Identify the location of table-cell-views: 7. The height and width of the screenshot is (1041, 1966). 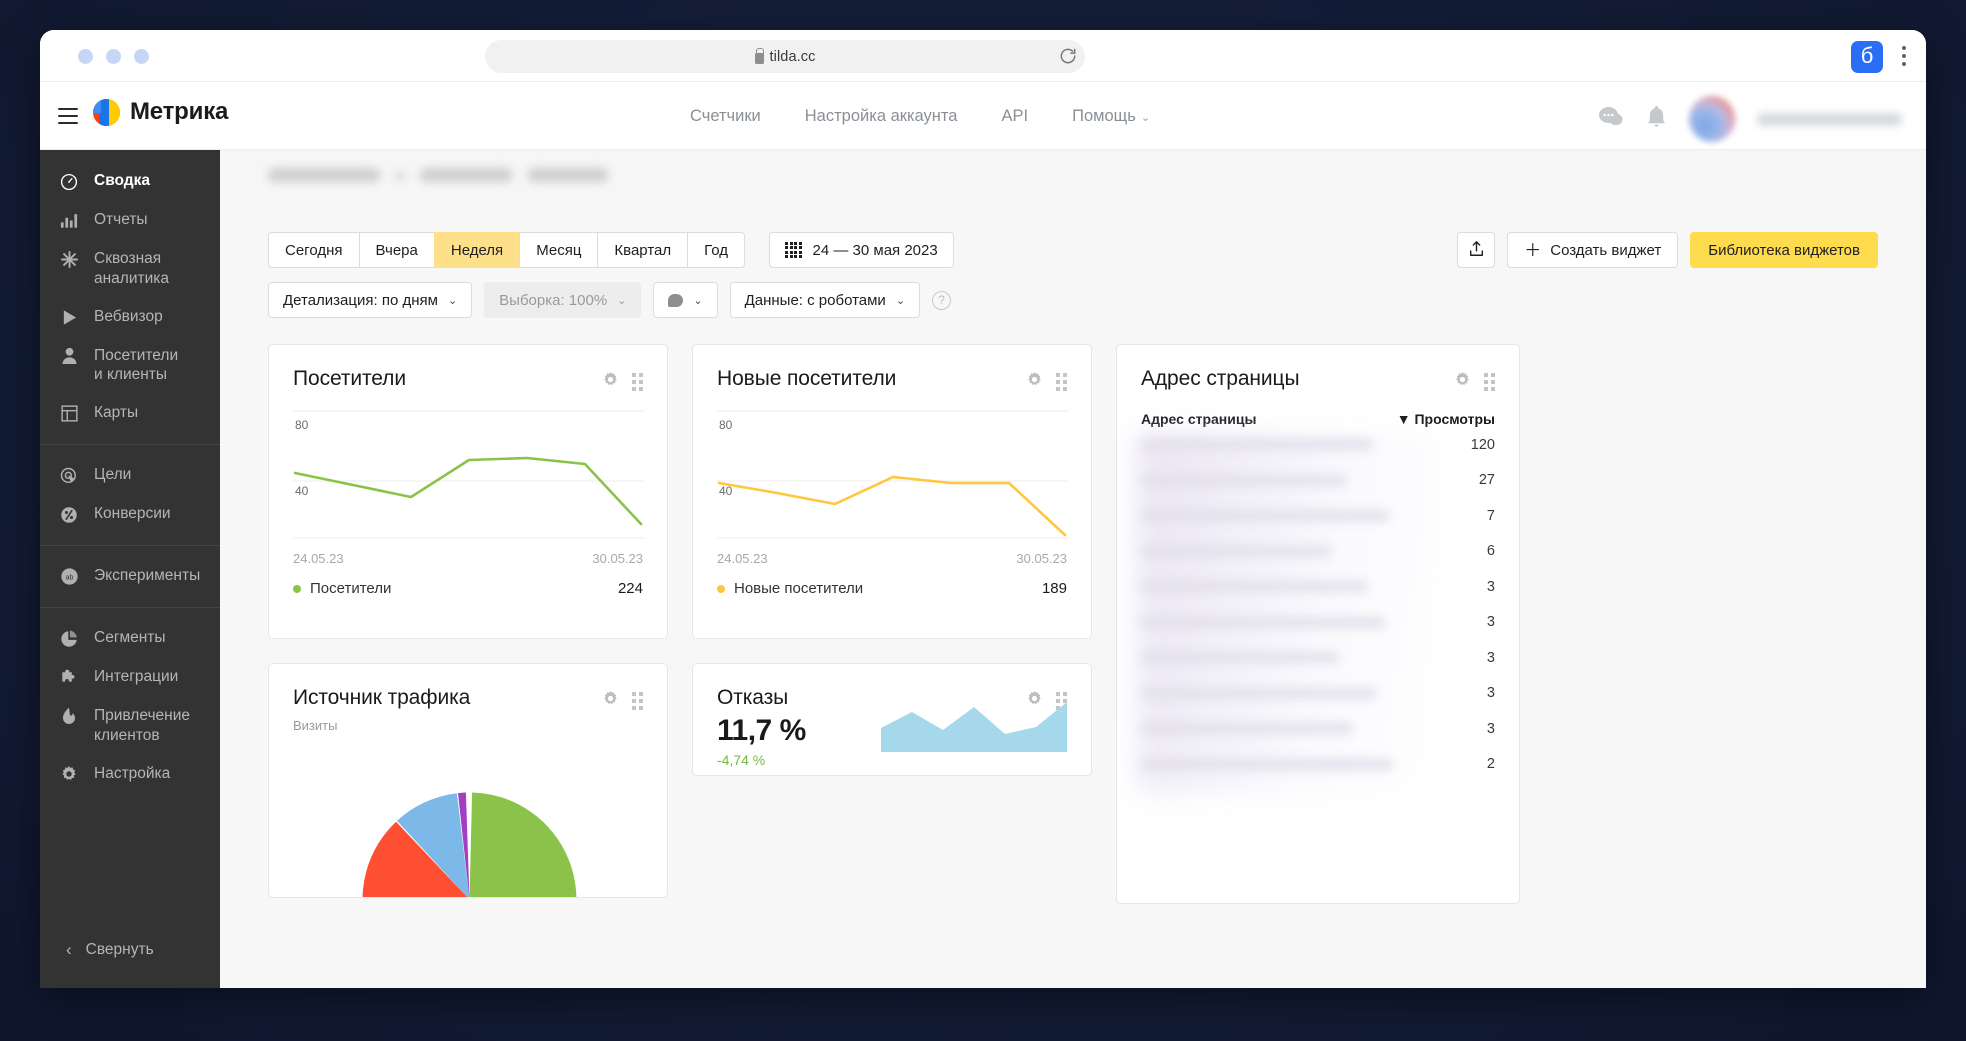
(1490, 515).